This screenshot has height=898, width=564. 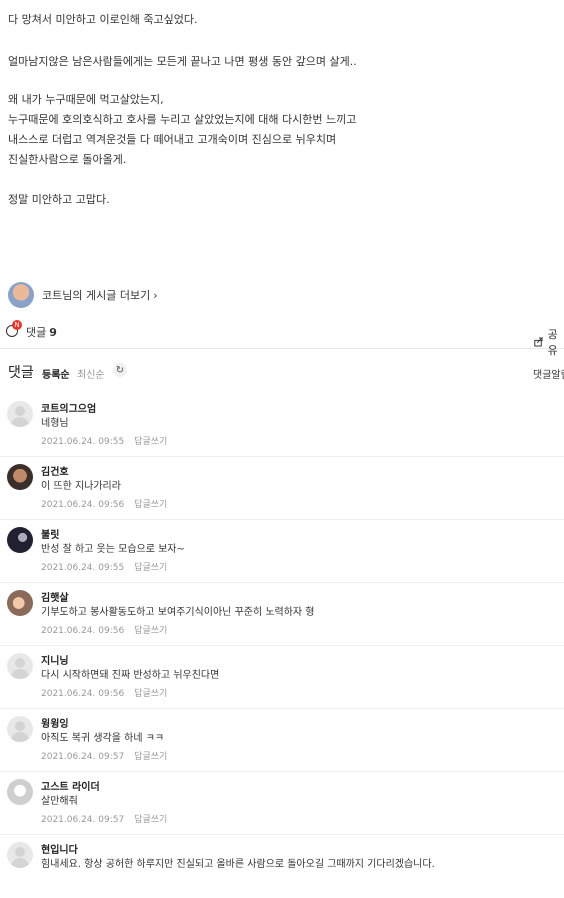 I want to click on comments-header: 댓글 등록순 최신순 ↻ 댓글알림, so click(x=282, y=371).